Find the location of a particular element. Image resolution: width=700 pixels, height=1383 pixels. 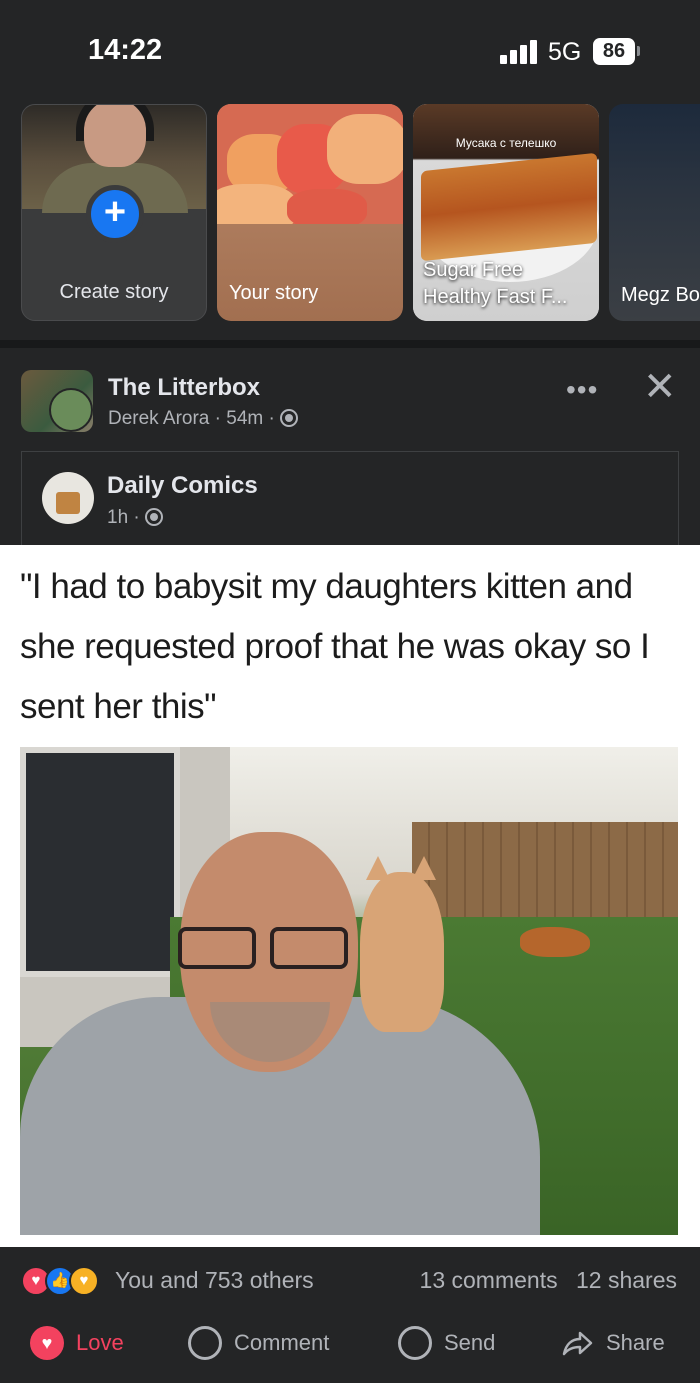

messenger-icon is located at coordinates (415, 1343).